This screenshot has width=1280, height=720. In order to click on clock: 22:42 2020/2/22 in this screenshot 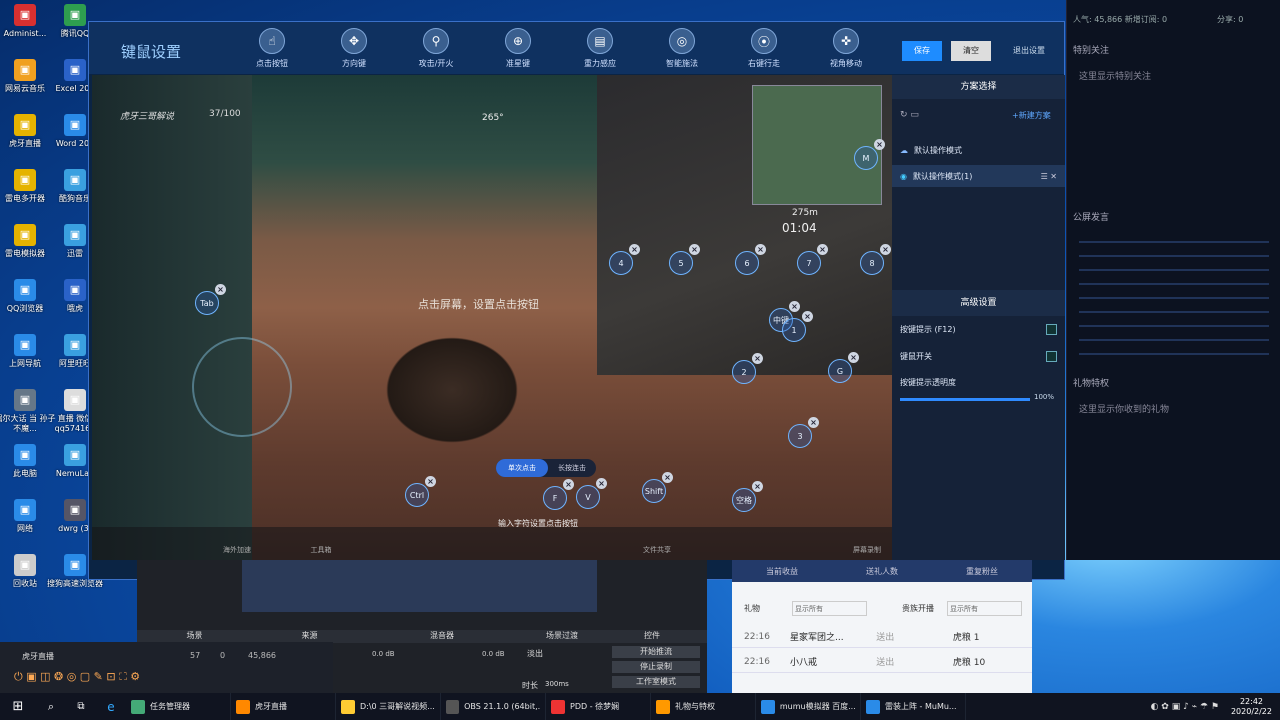, I will do `click(1251, 707)`.